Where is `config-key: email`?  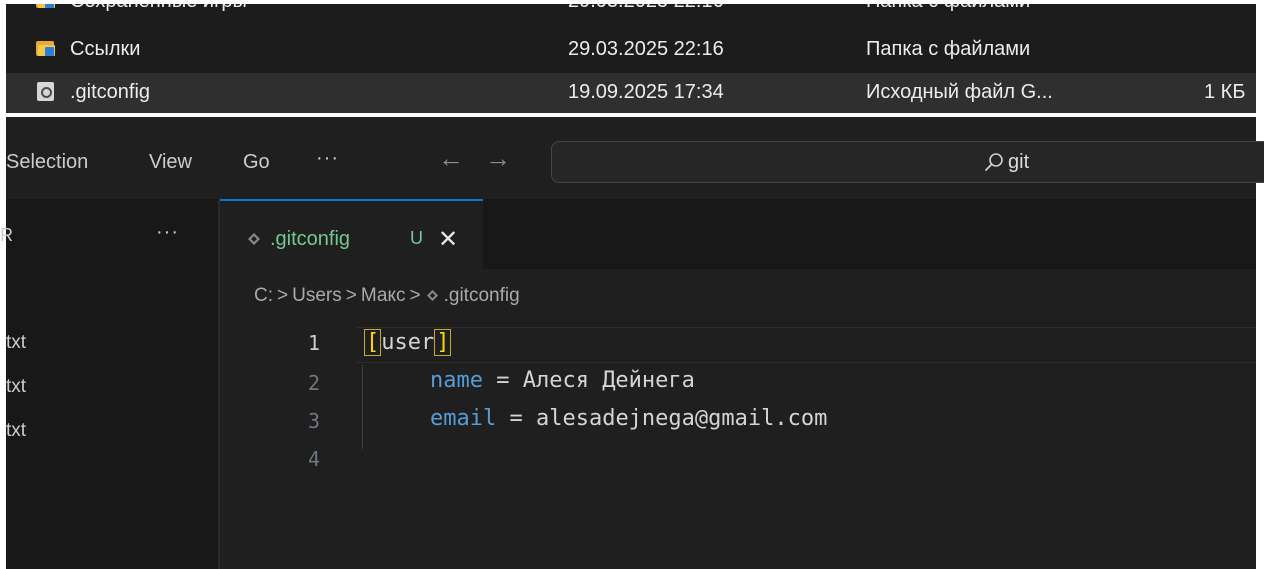 config-key: email is located at coordinates (463, 418).